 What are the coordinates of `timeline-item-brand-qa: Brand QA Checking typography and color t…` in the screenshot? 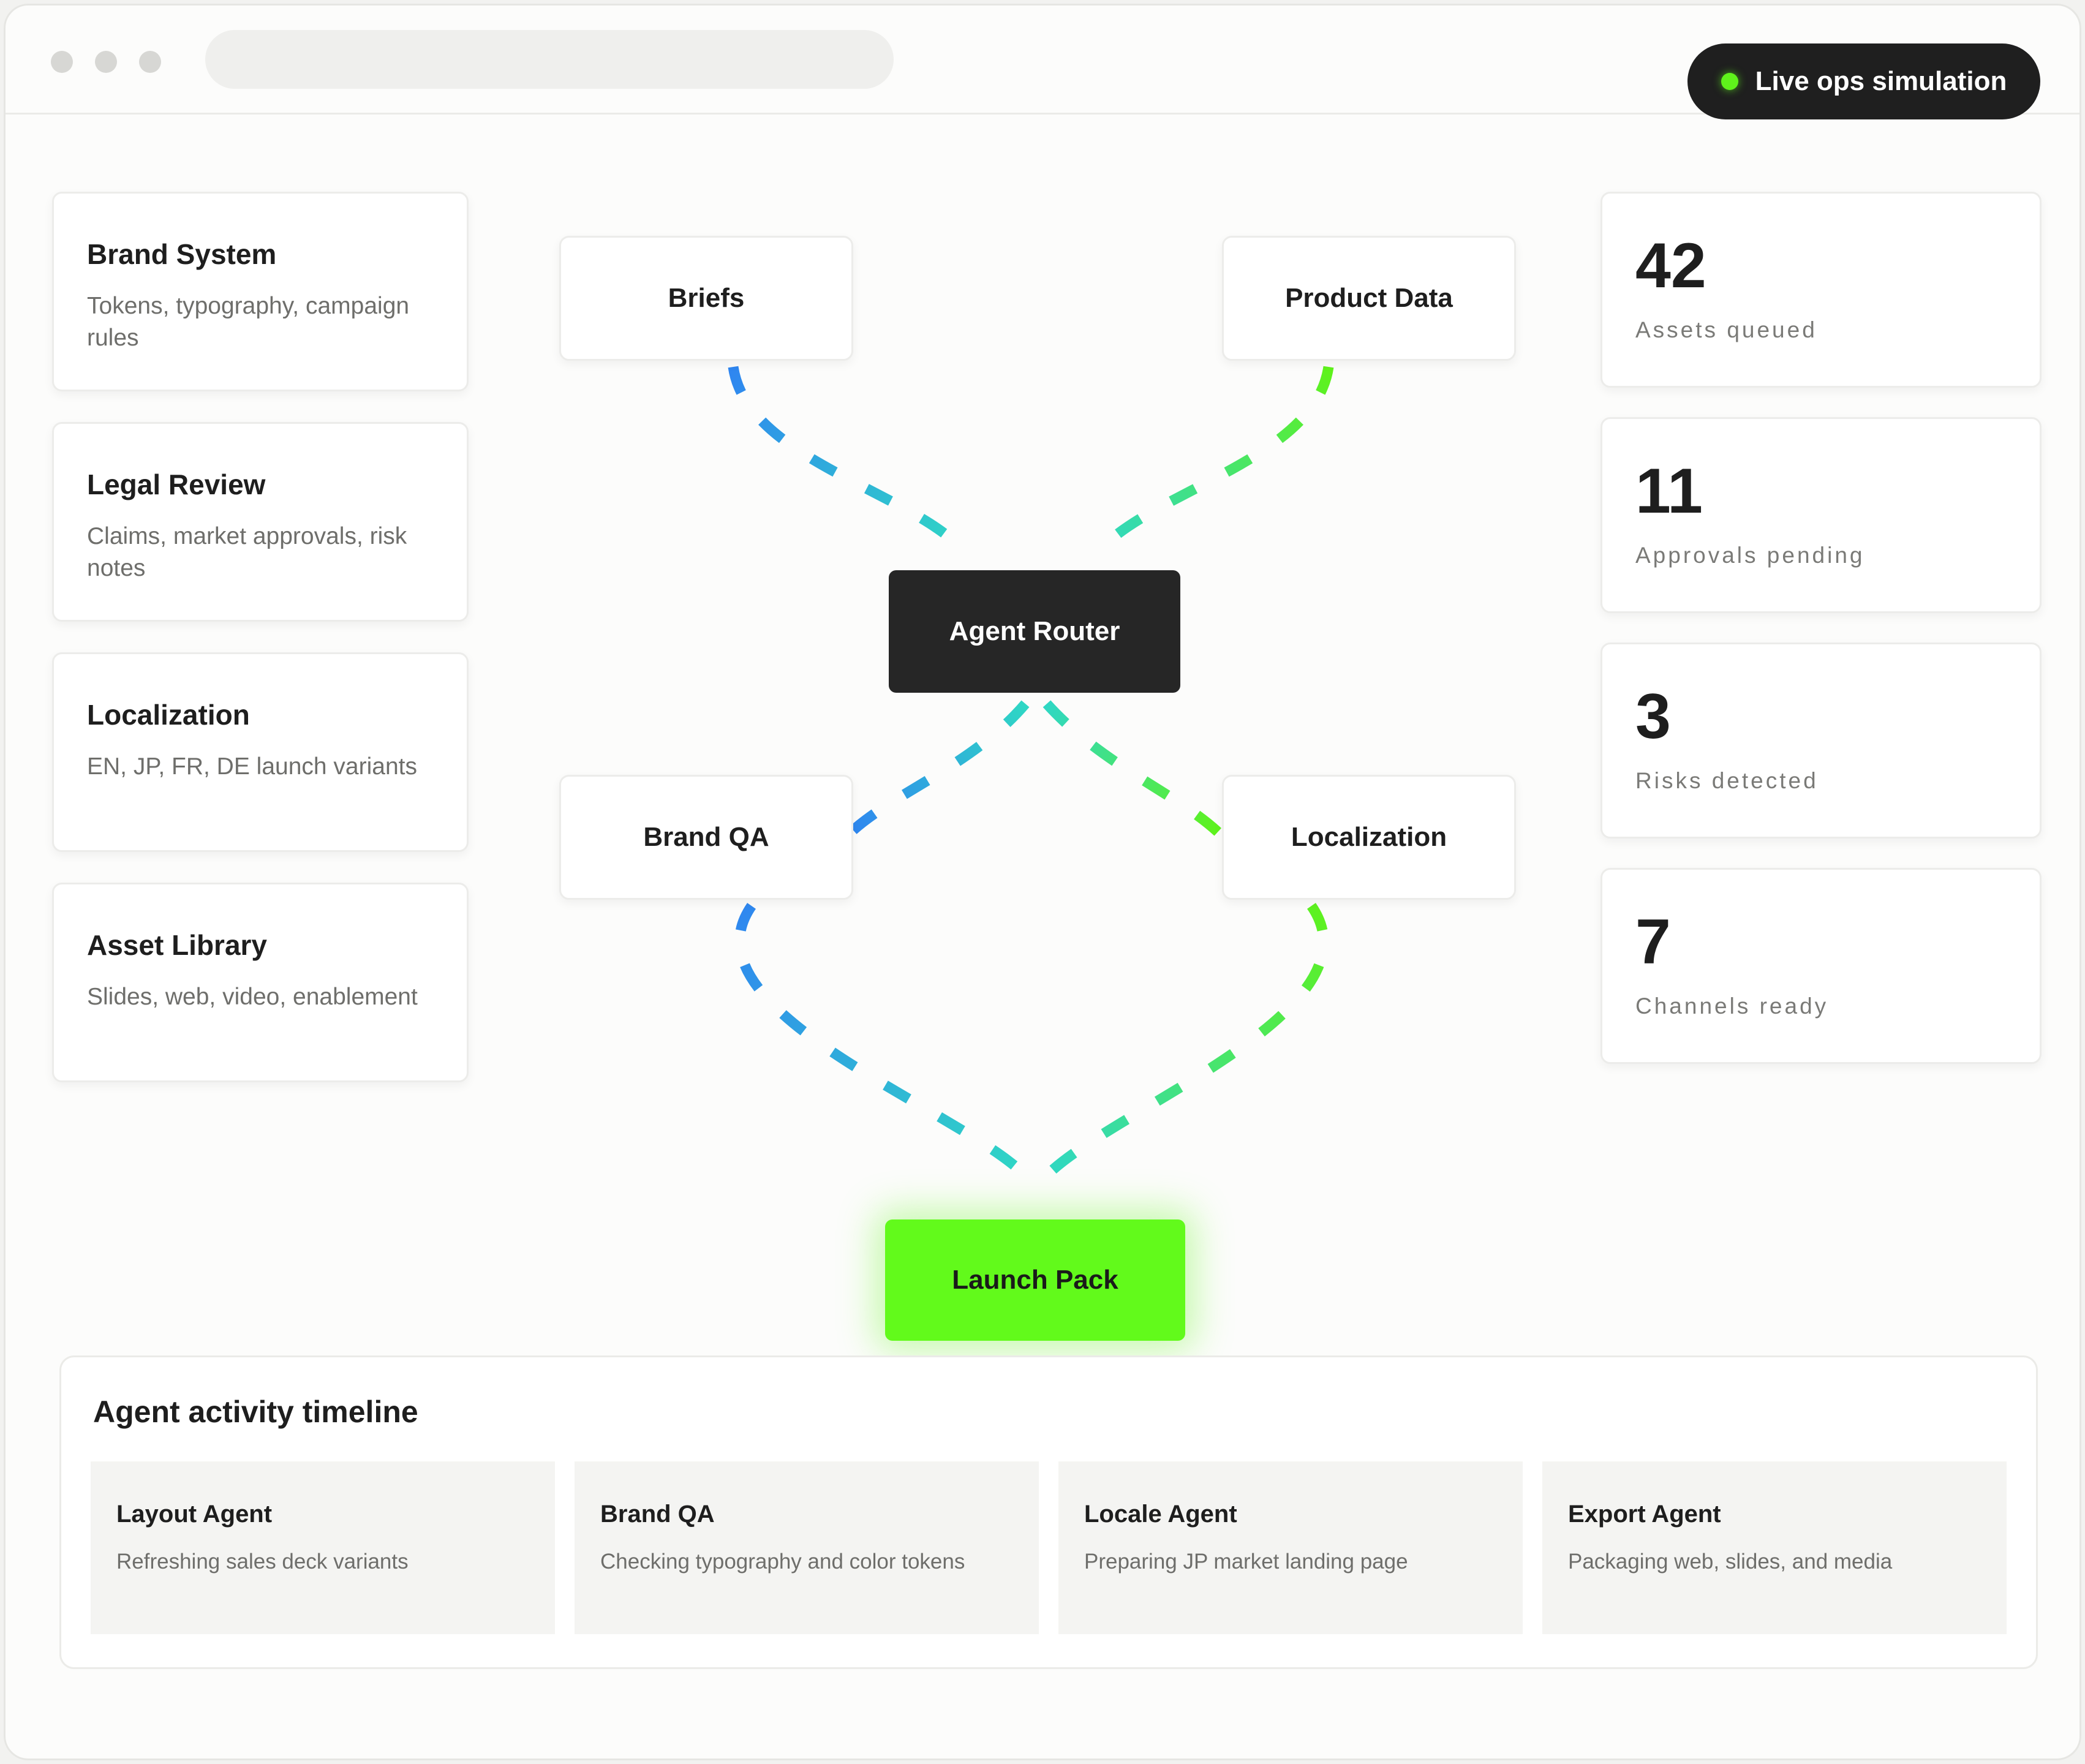 It's located at (807, 1547).